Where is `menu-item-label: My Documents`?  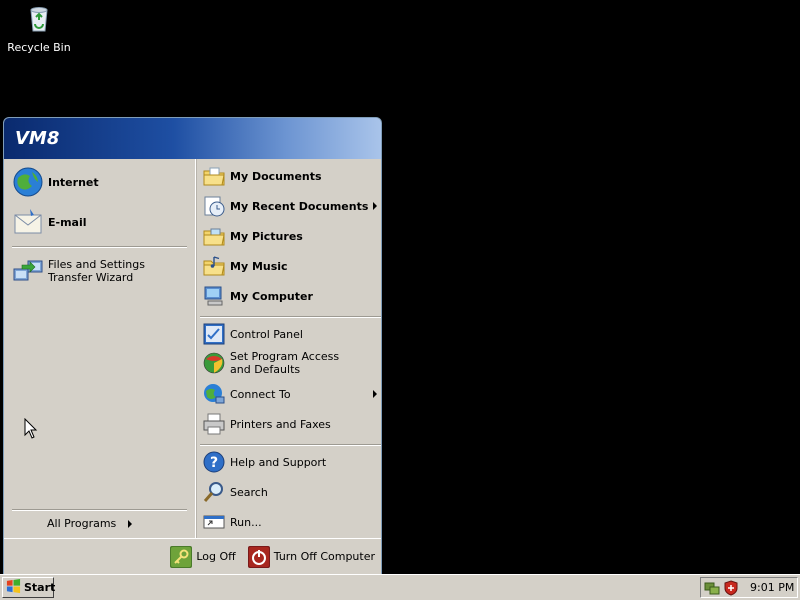 menu-item-label: My Documents is located at coordinates (276, 176).